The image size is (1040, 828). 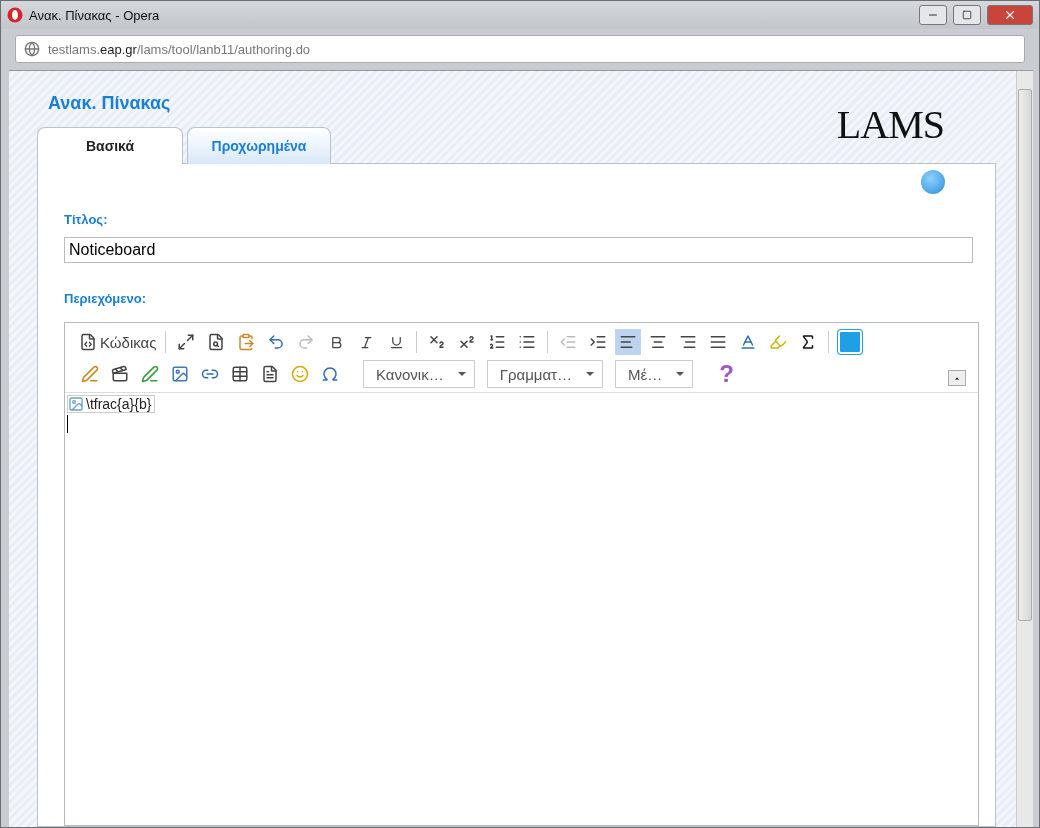 What do you see at coordinates (518, 250) in the screenshot?
I see `title-field: Noticeboard` at bounding box center [518, 250].